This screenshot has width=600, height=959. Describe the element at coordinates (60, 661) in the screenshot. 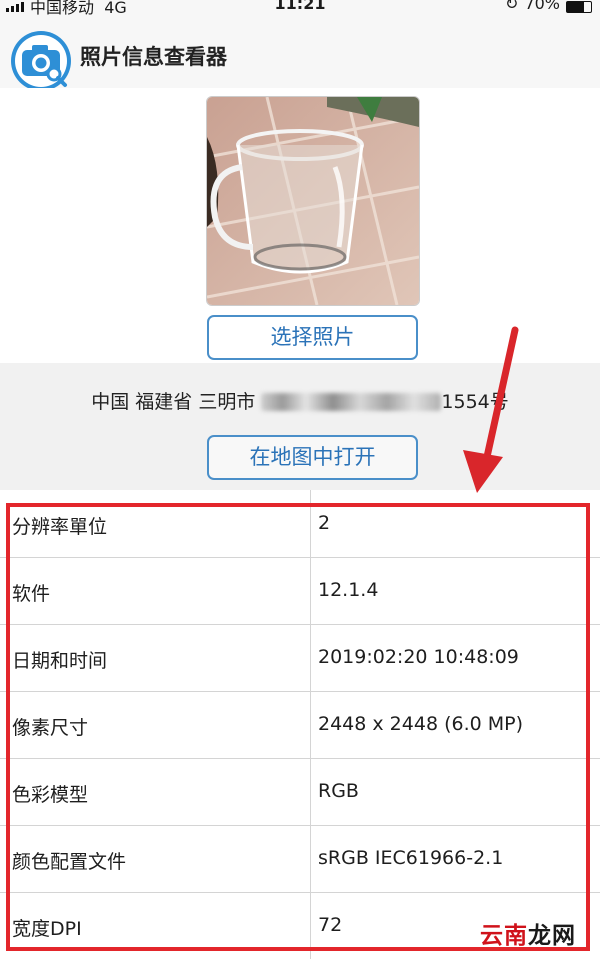

I see `row-key: 日期和时间` at that location.